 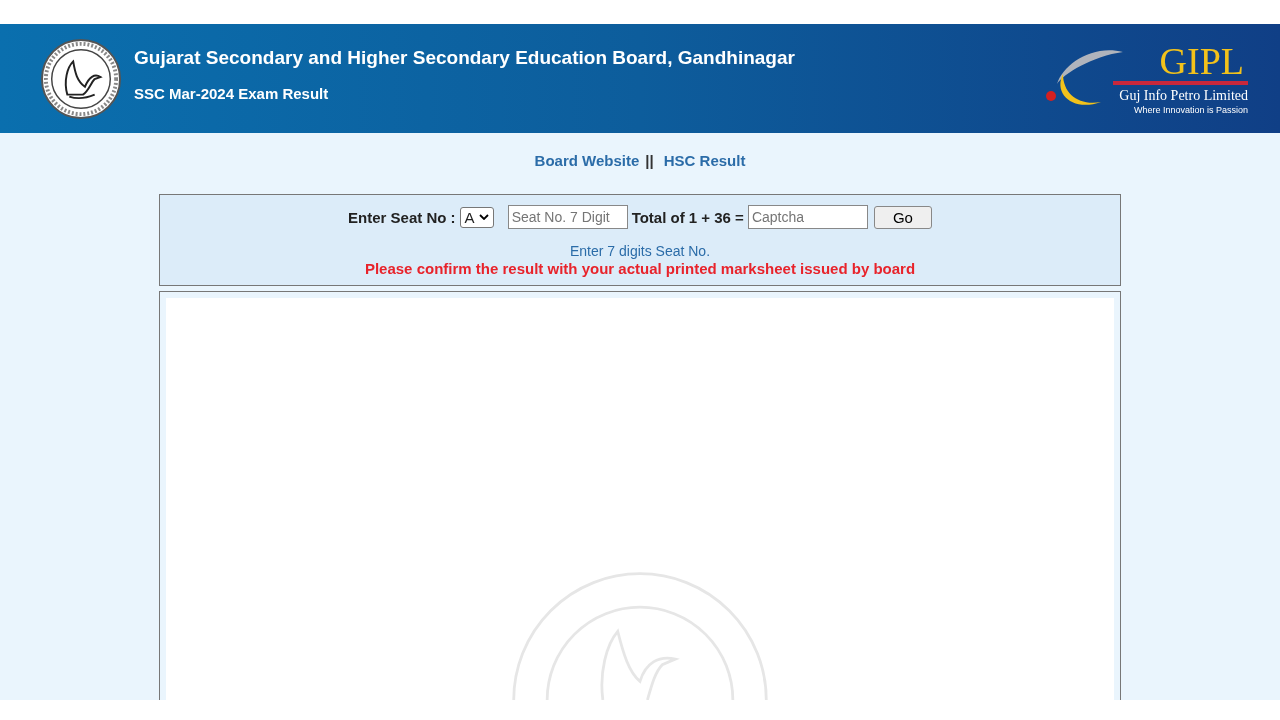 I want to click on captcha-field: Captcha, so click(x=807, y=217).